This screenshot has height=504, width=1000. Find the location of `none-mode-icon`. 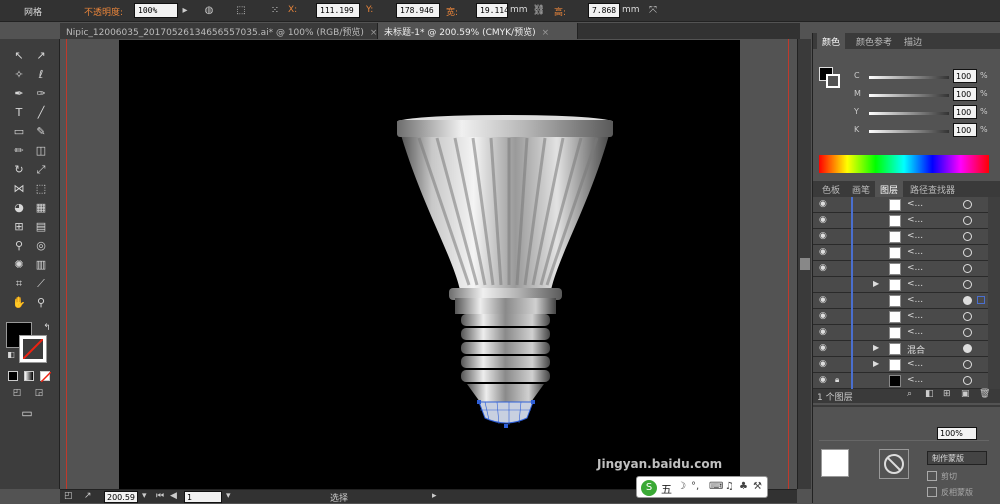

none-mode-icon is located at coordinates (45, 376).